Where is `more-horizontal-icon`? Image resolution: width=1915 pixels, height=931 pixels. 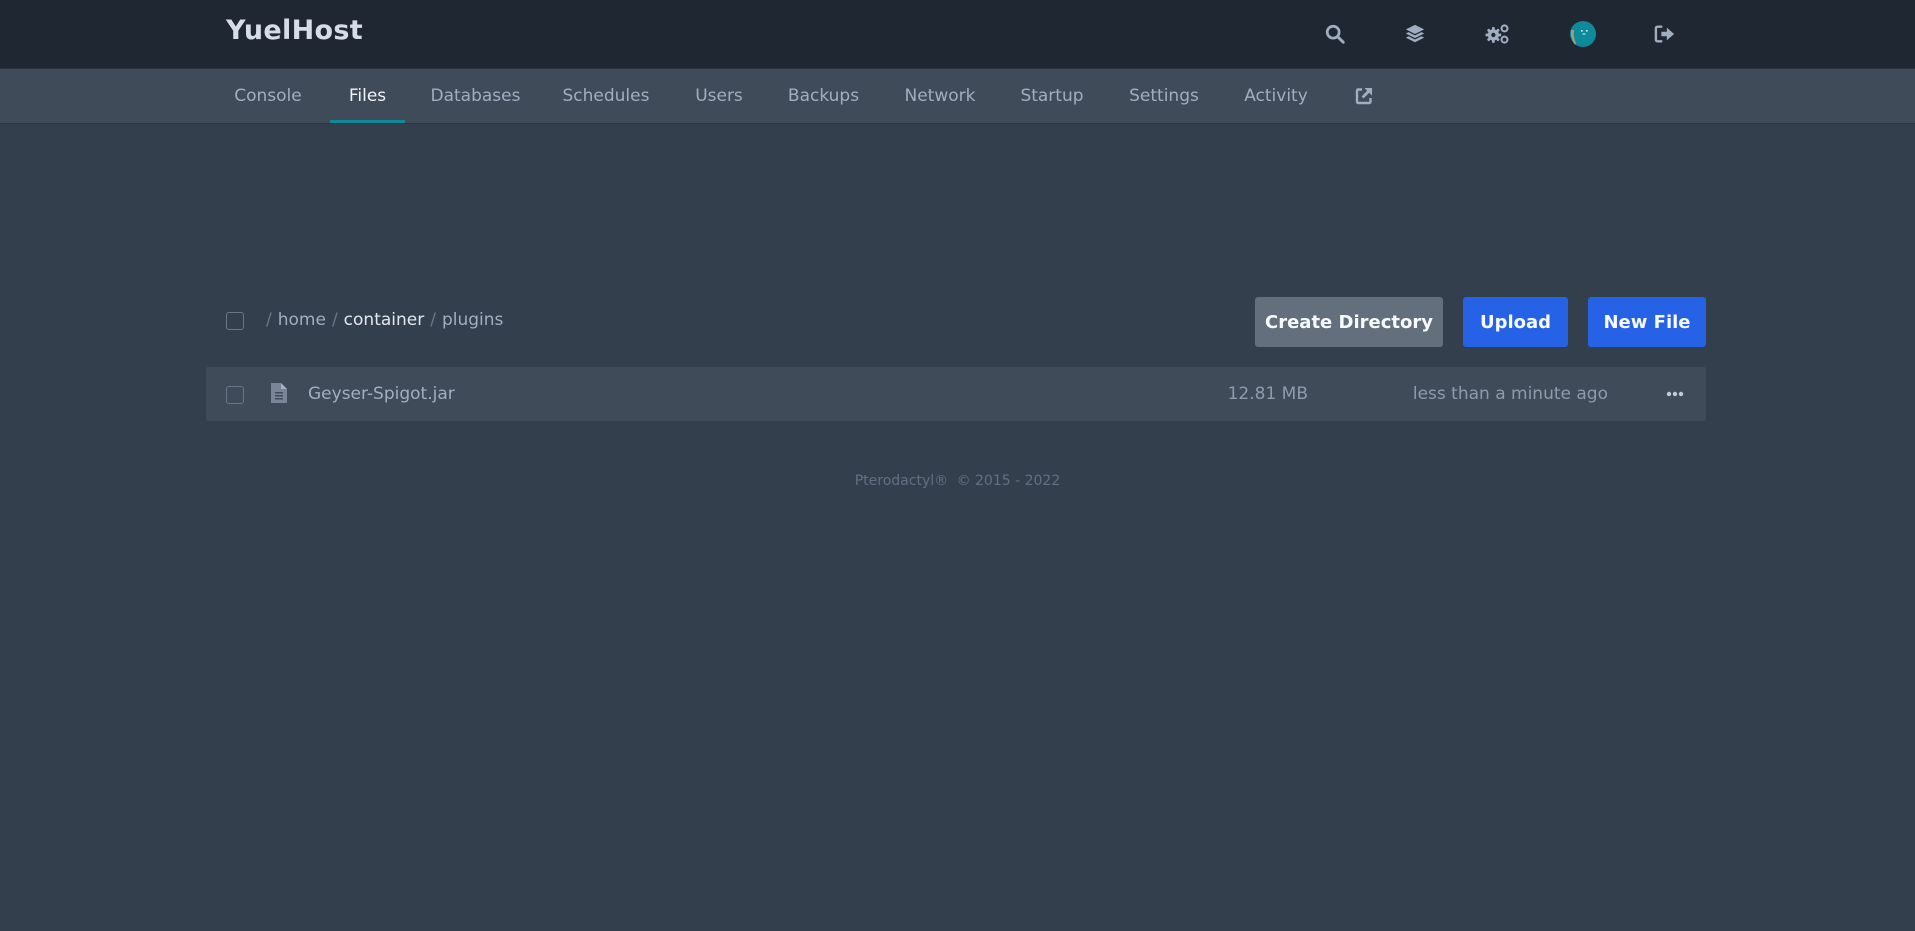
more-horizontal-icon is located at coordinates (1675, 394).